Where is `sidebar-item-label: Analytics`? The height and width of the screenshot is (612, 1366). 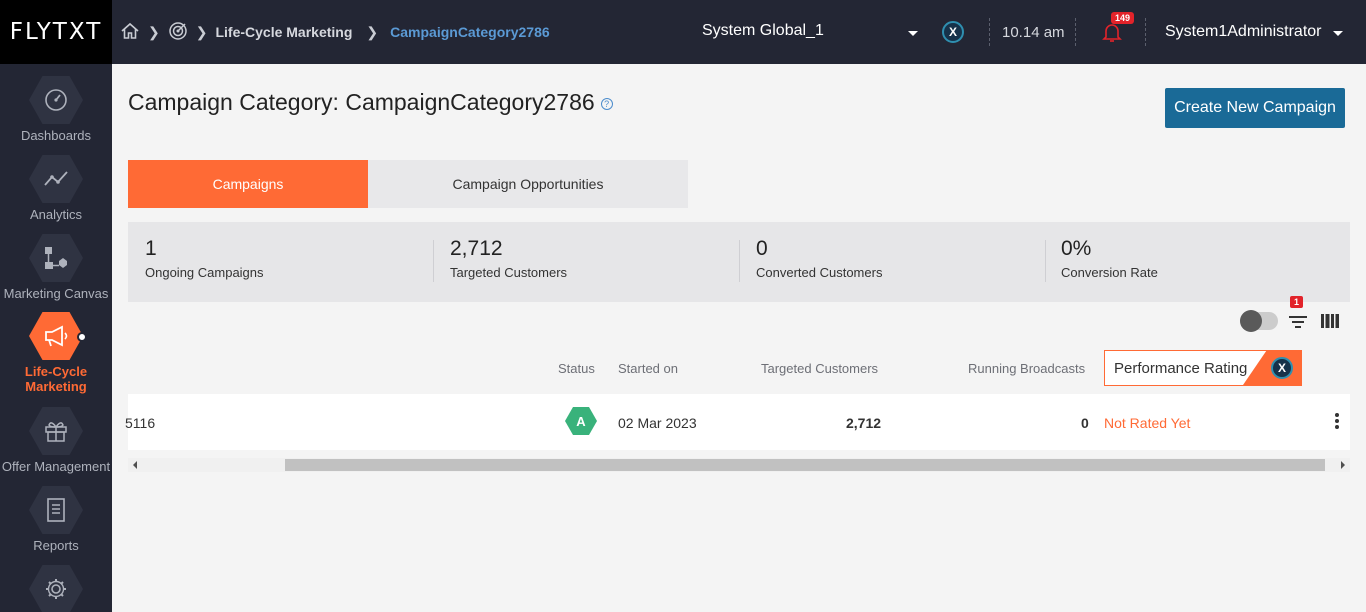
sidebar-item-label: Analytics is located at coordinates (56, 214).